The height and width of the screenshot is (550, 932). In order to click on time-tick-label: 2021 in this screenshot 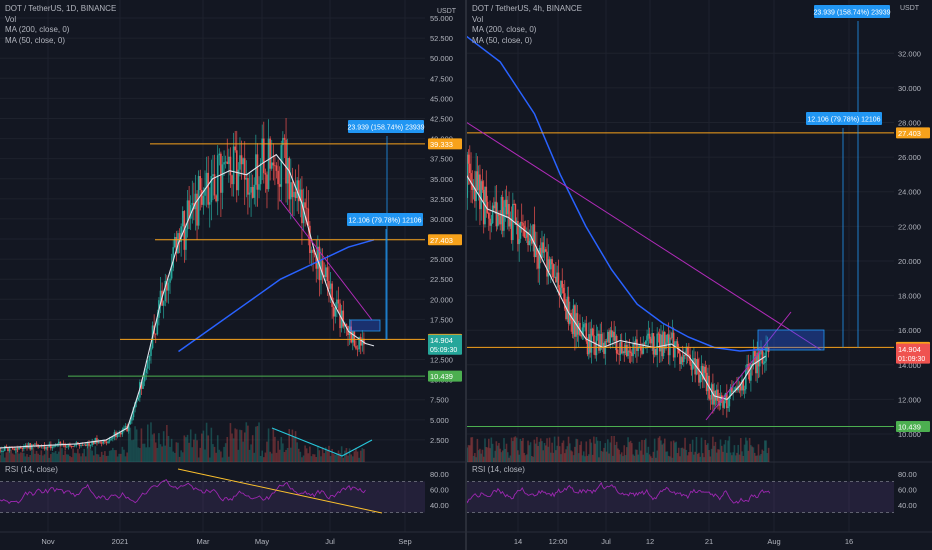, I will do `click(120, 541)`.